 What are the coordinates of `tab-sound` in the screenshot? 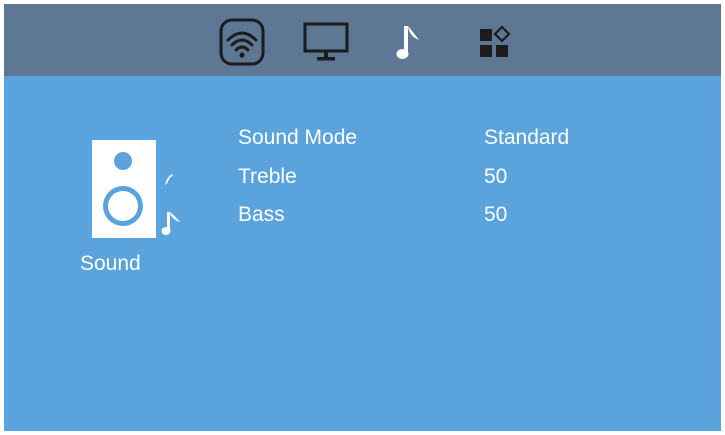 It's located at (409, 42).